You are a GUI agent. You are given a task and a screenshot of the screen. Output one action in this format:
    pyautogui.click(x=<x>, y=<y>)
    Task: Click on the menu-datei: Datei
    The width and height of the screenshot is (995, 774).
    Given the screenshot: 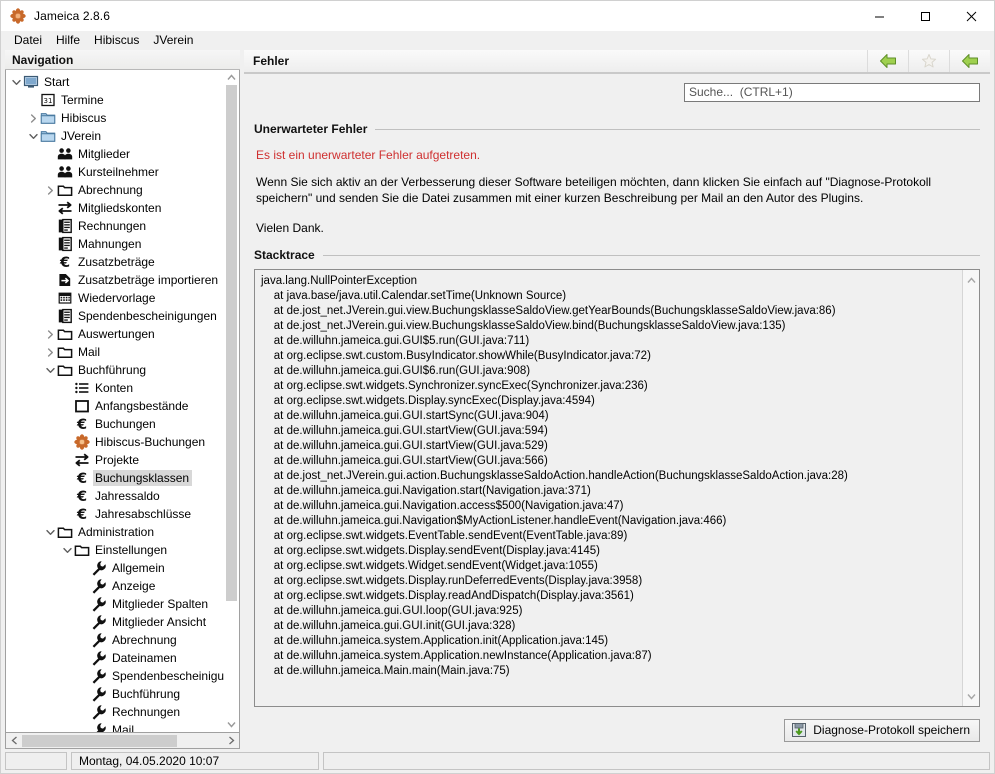 What is the action you would take?
    pyautogui.click(x=28, y=40)
    